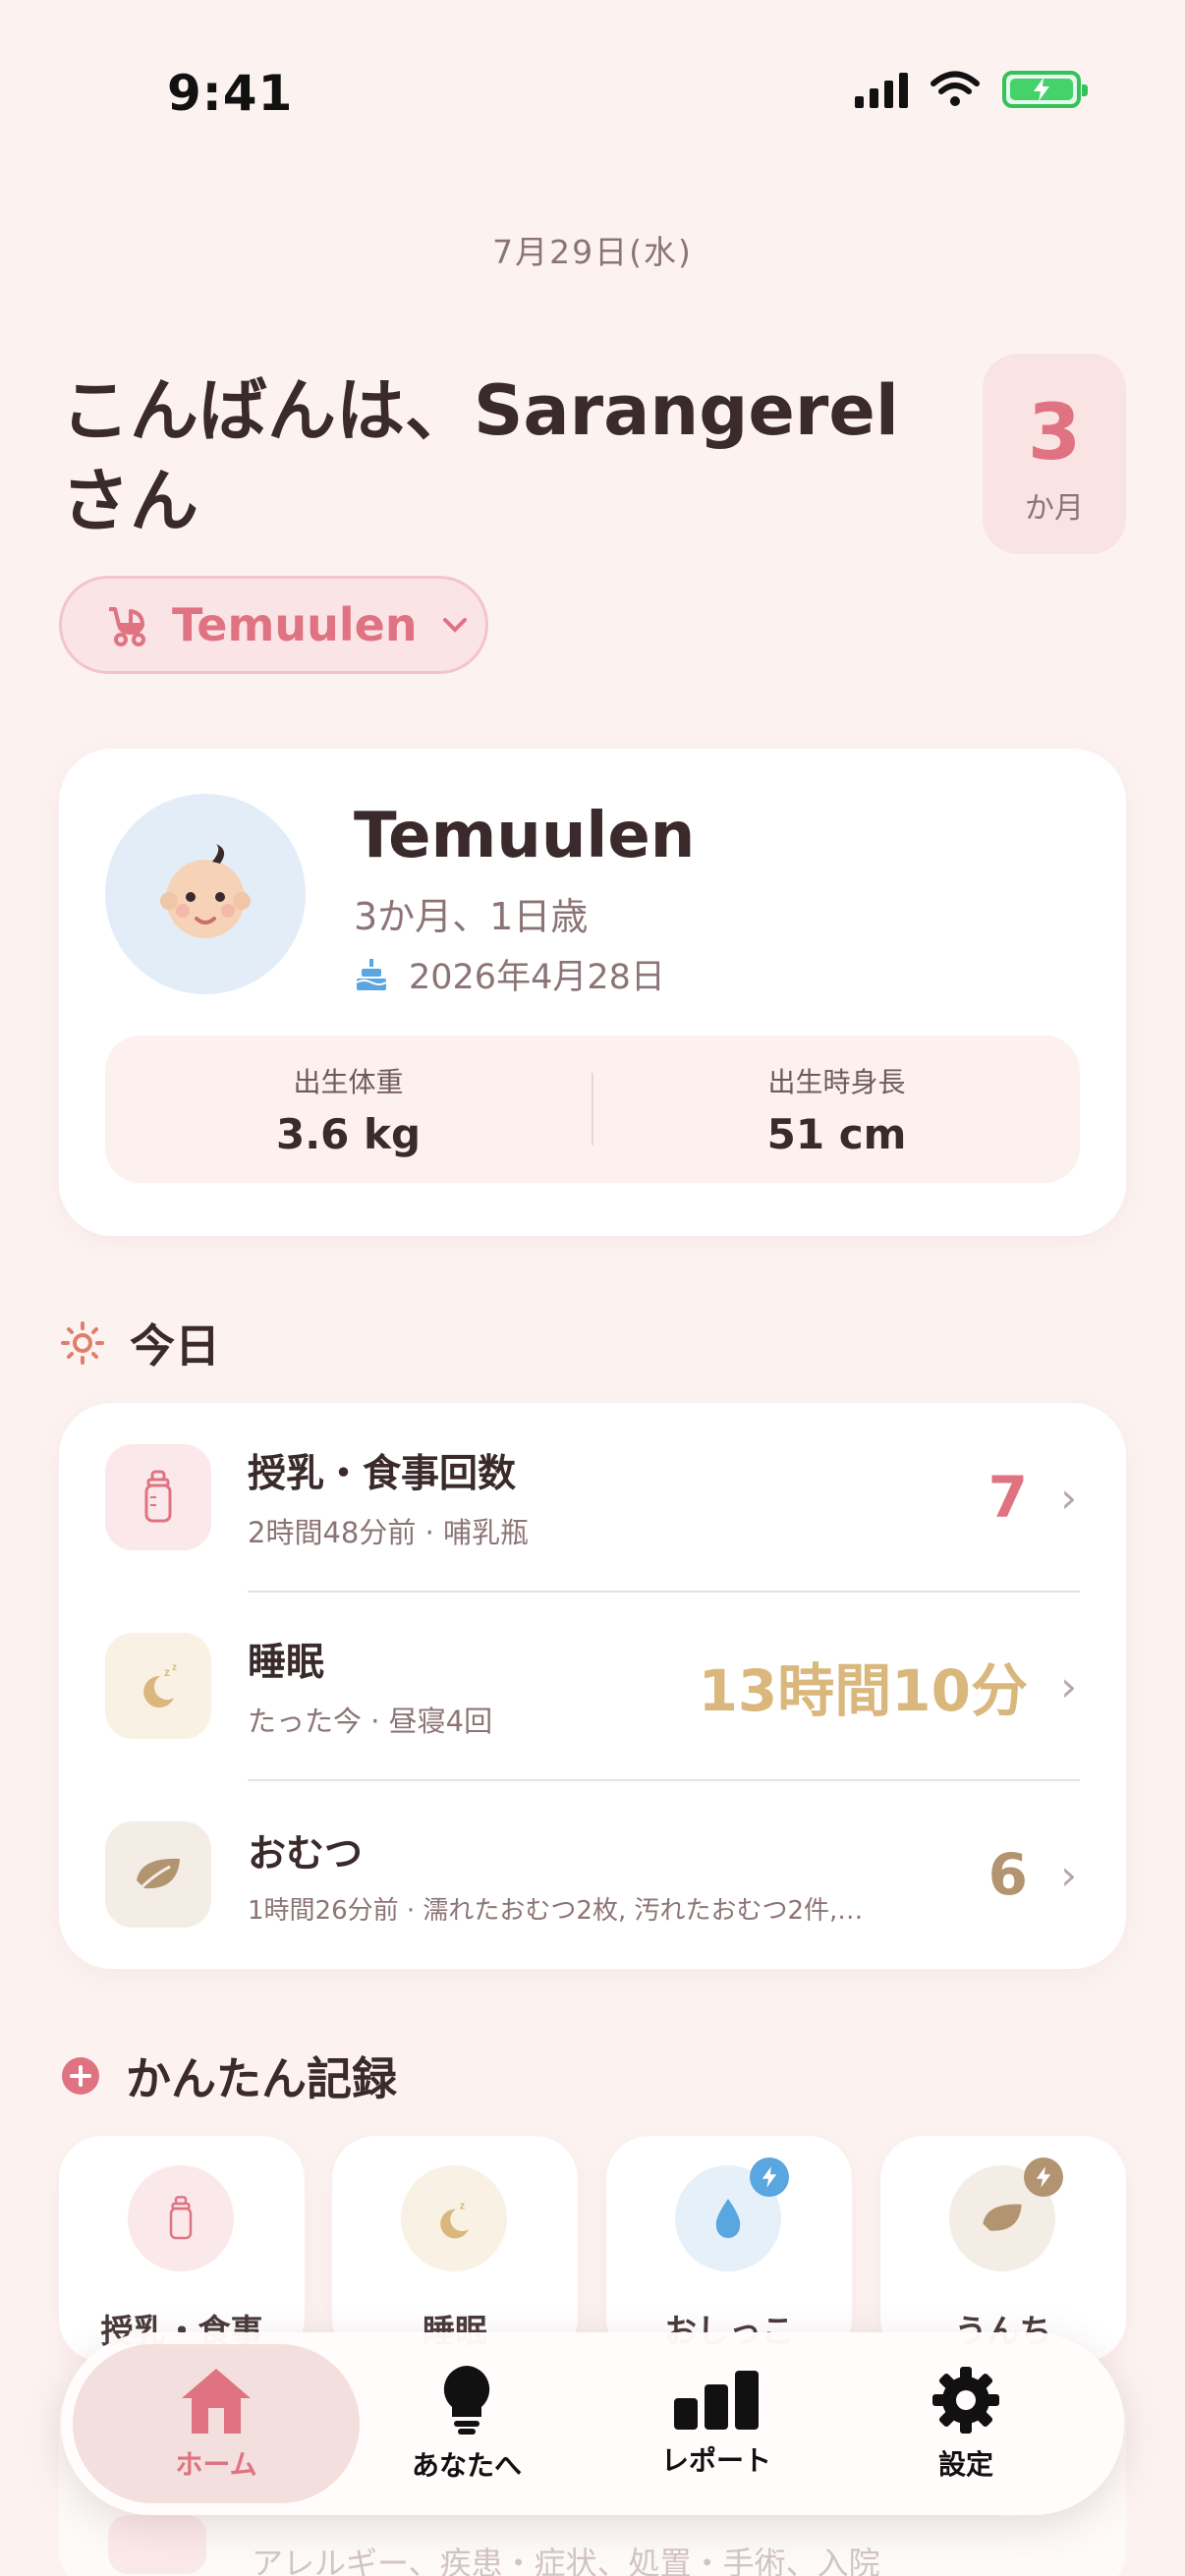 The image size is (1185, 2576). I want to click on stat-value: 3.6 kg, so click(349, 1133).